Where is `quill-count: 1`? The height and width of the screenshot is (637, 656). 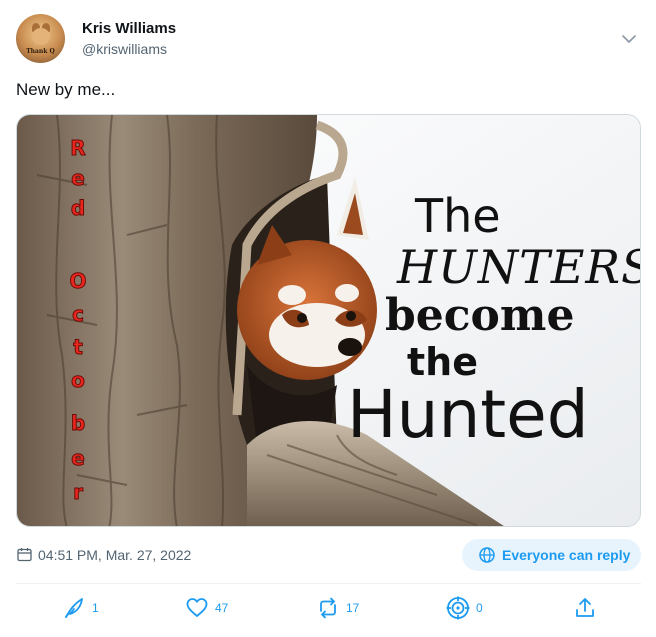
quill-count: 1 is located at coordinates (95, 608).